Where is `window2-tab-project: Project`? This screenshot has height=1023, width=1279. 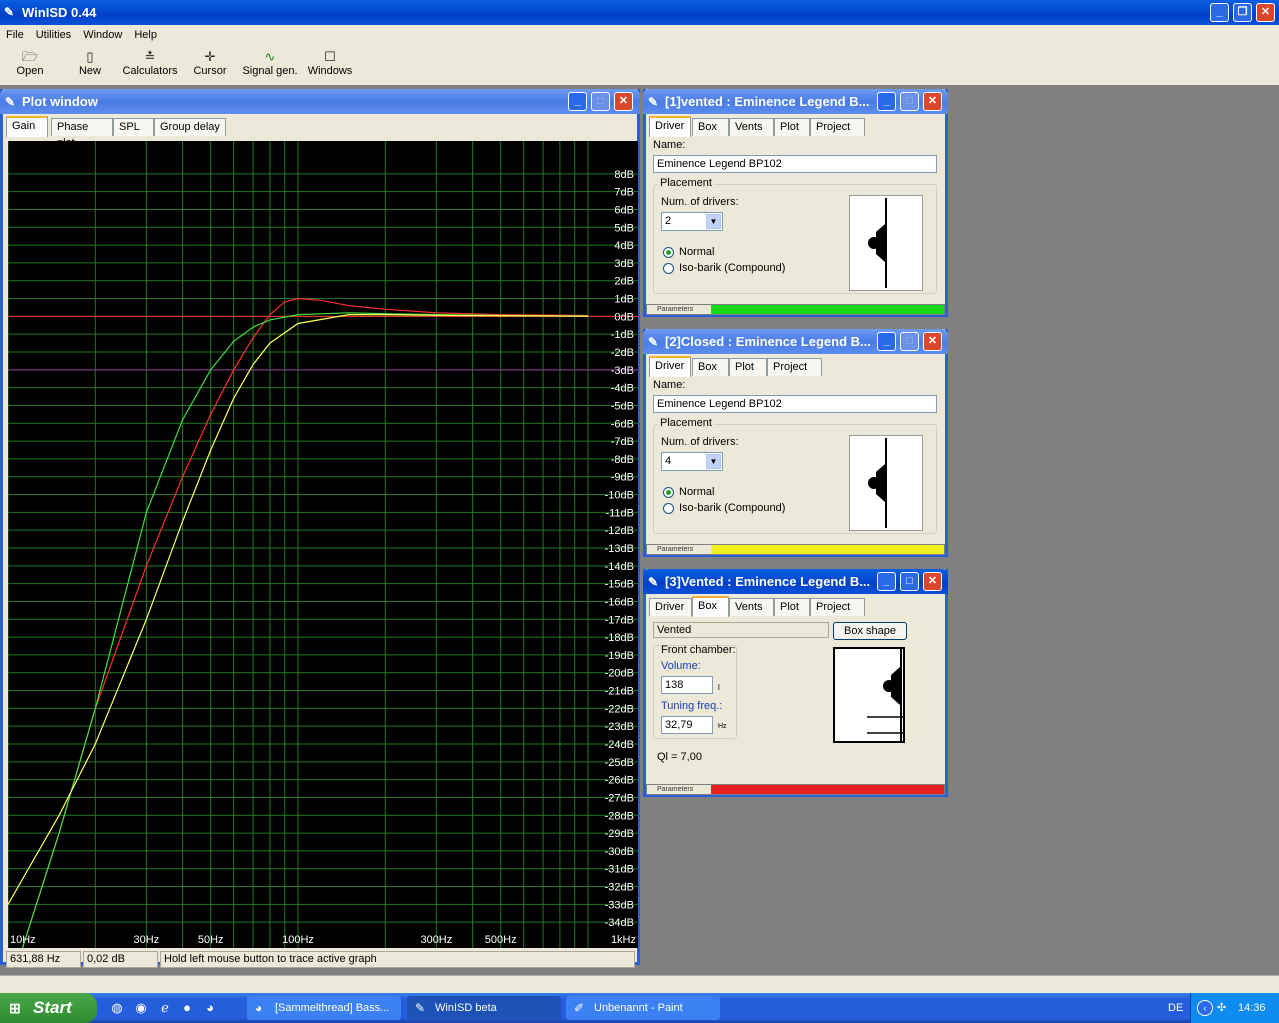
window2-tab-project: Project is located at coordinates (794, 367).